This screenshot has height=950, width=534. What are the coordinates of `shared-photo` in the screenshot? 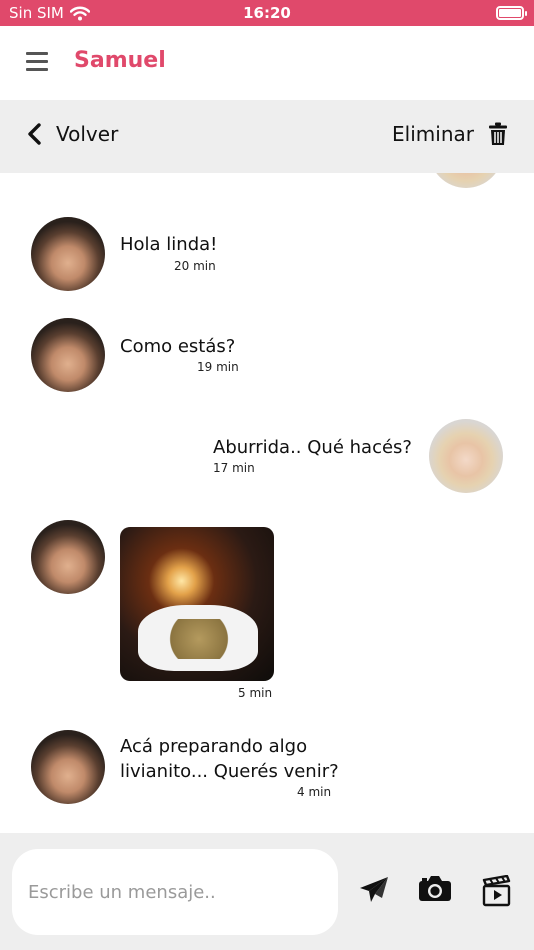 It's located at (197, 604).